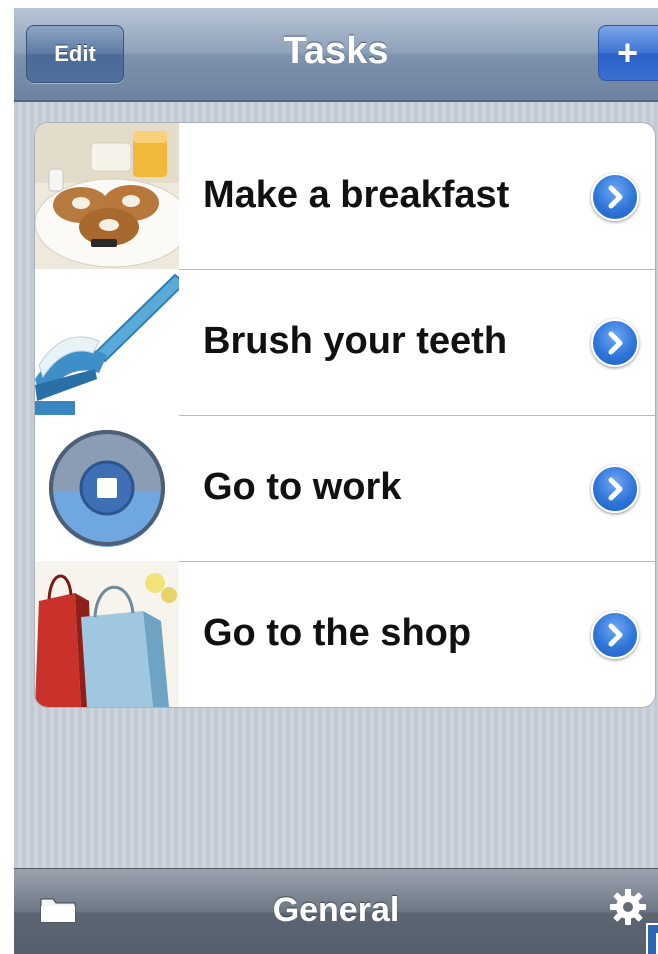  I want to click on category-title: General, so click(336, 910).